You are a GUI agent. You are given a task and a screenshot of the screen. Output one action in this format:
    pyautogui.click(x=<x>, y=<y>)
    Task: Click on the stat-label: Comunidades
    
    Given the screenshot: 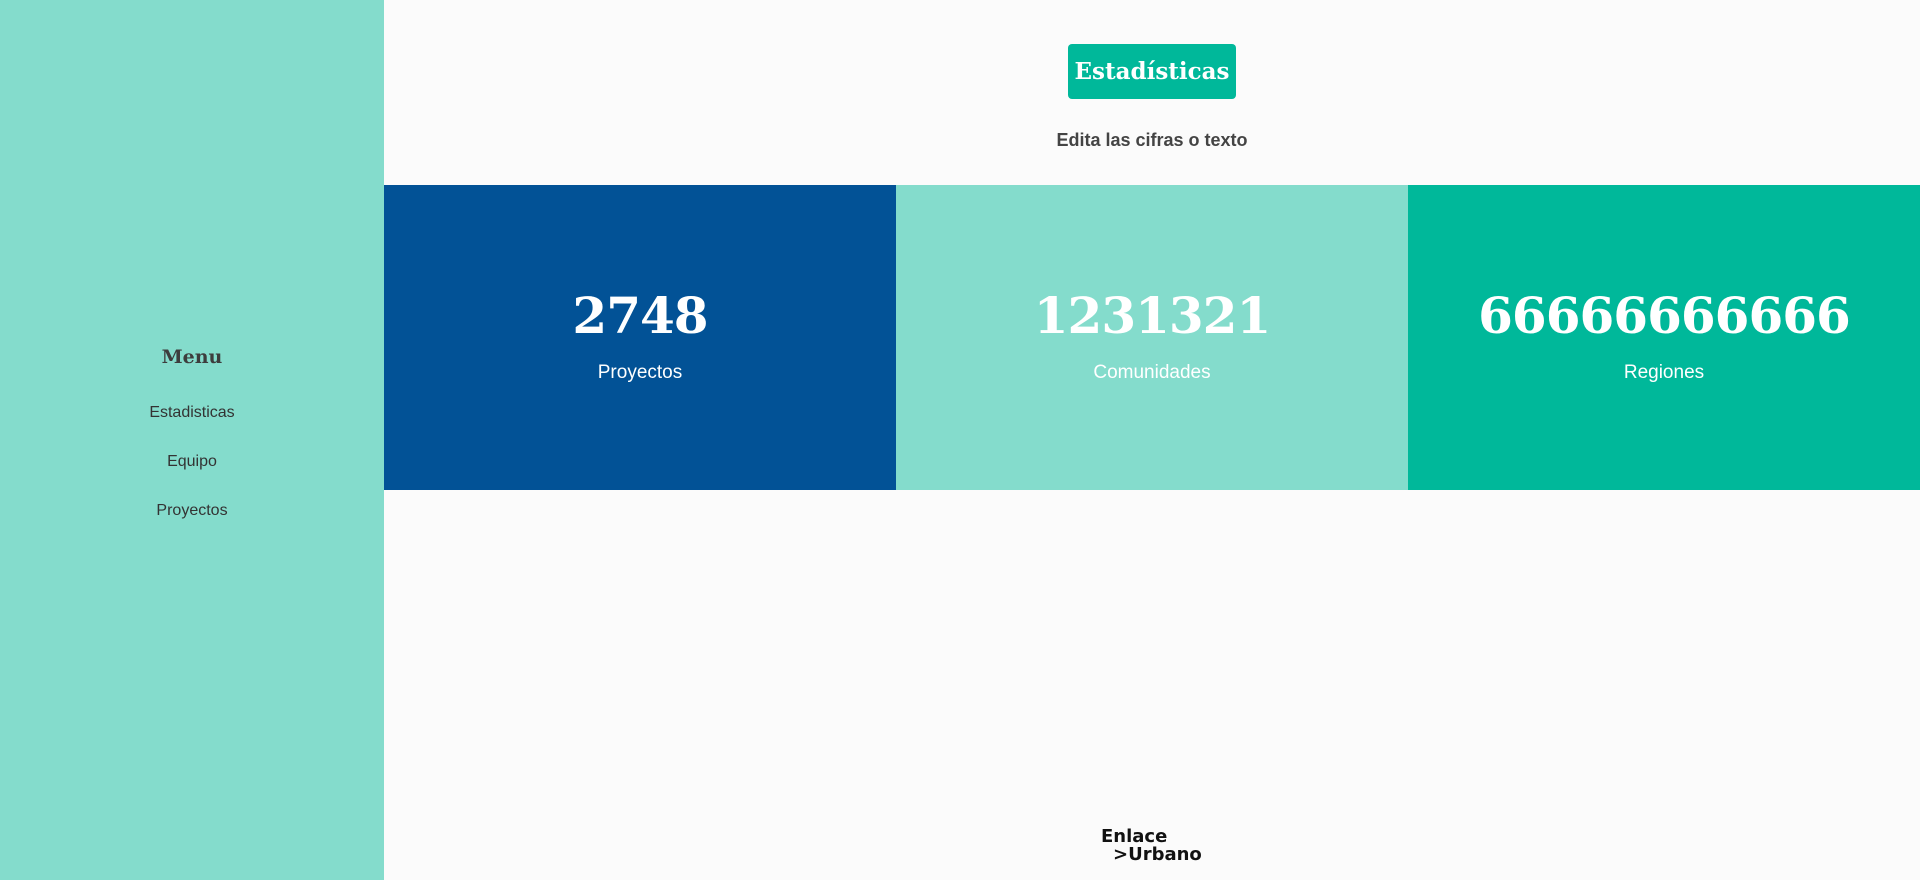 What is the action you would take?
    pyautogui.click(x=1152, y=372)
    